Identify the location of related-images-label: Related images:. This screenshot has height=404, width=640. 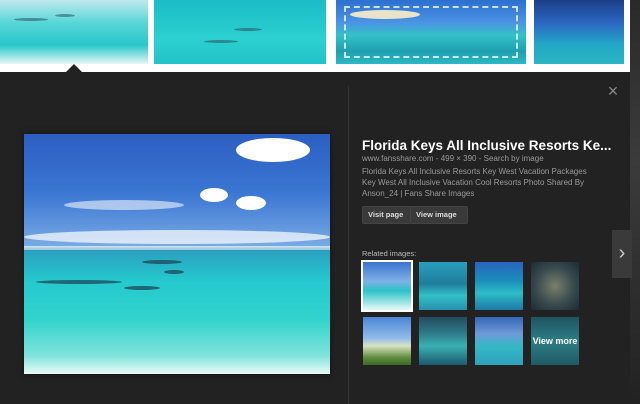
(389, 253).